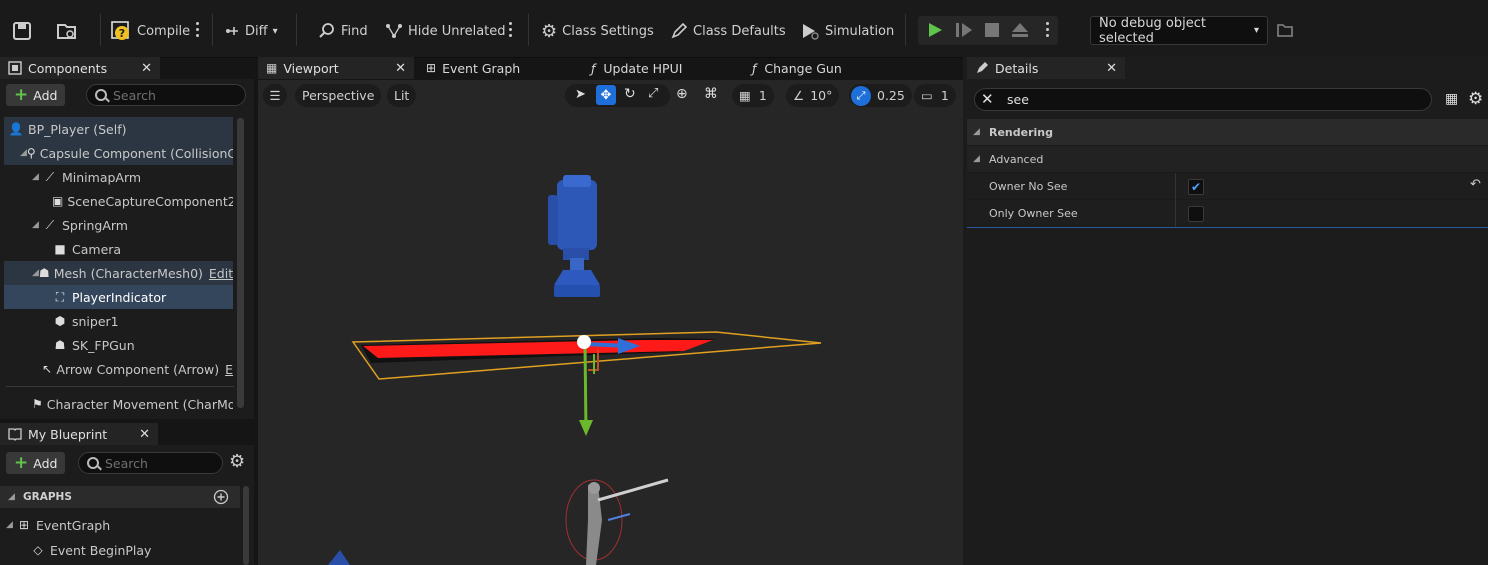 This screenshot has height=565, width=1488. What do you see at coordinates (229, 369) in the screenshot?
I see `edit-link: E` at bounding box center [229, 369].